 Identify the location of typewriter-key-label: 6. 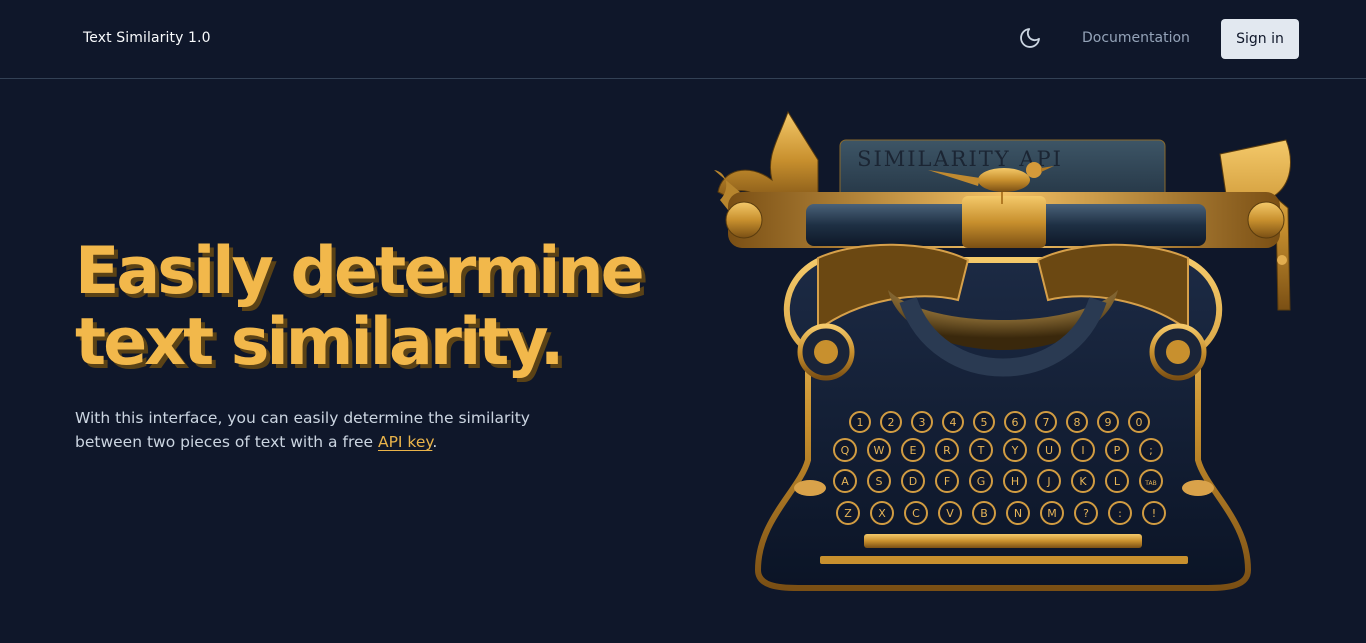
(1015, 422).